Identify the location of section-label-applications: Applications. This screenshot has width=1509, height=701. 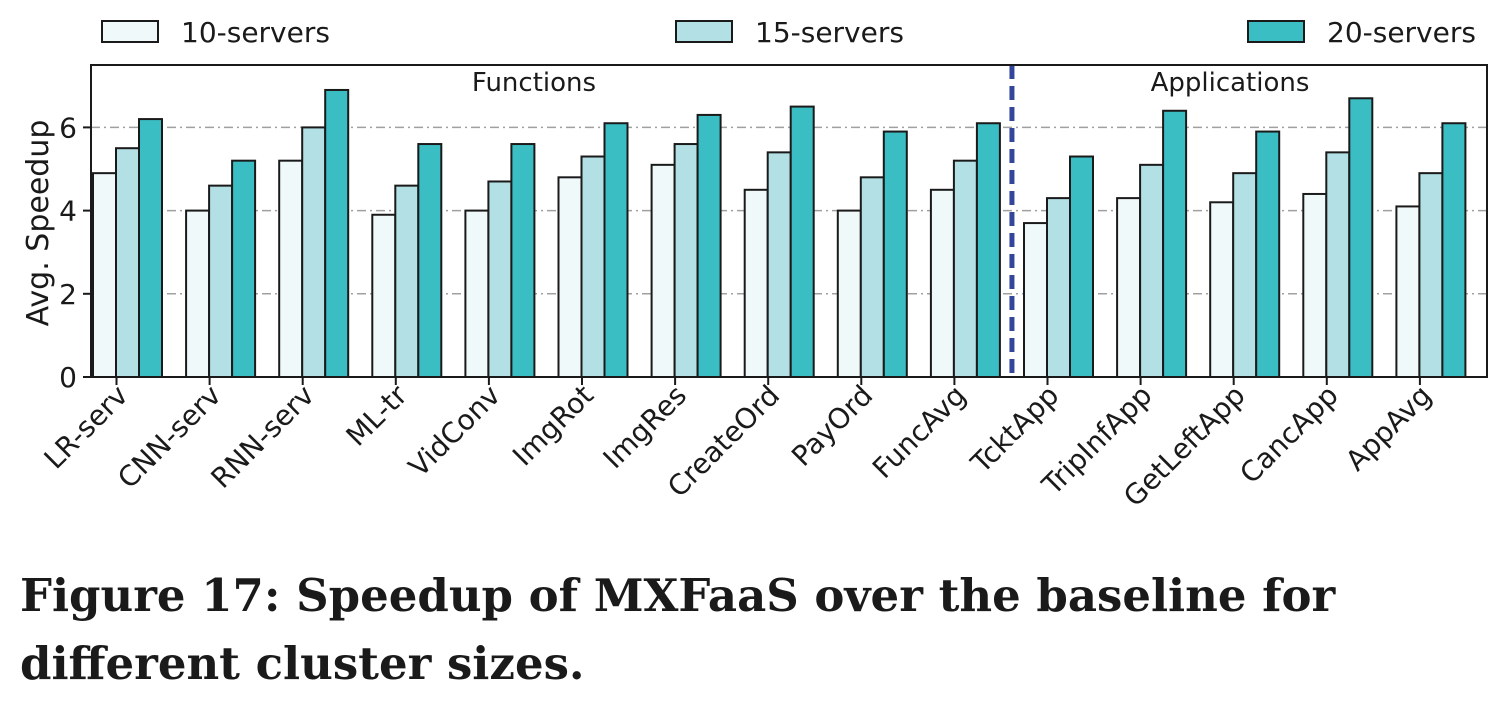
(1230, 83).